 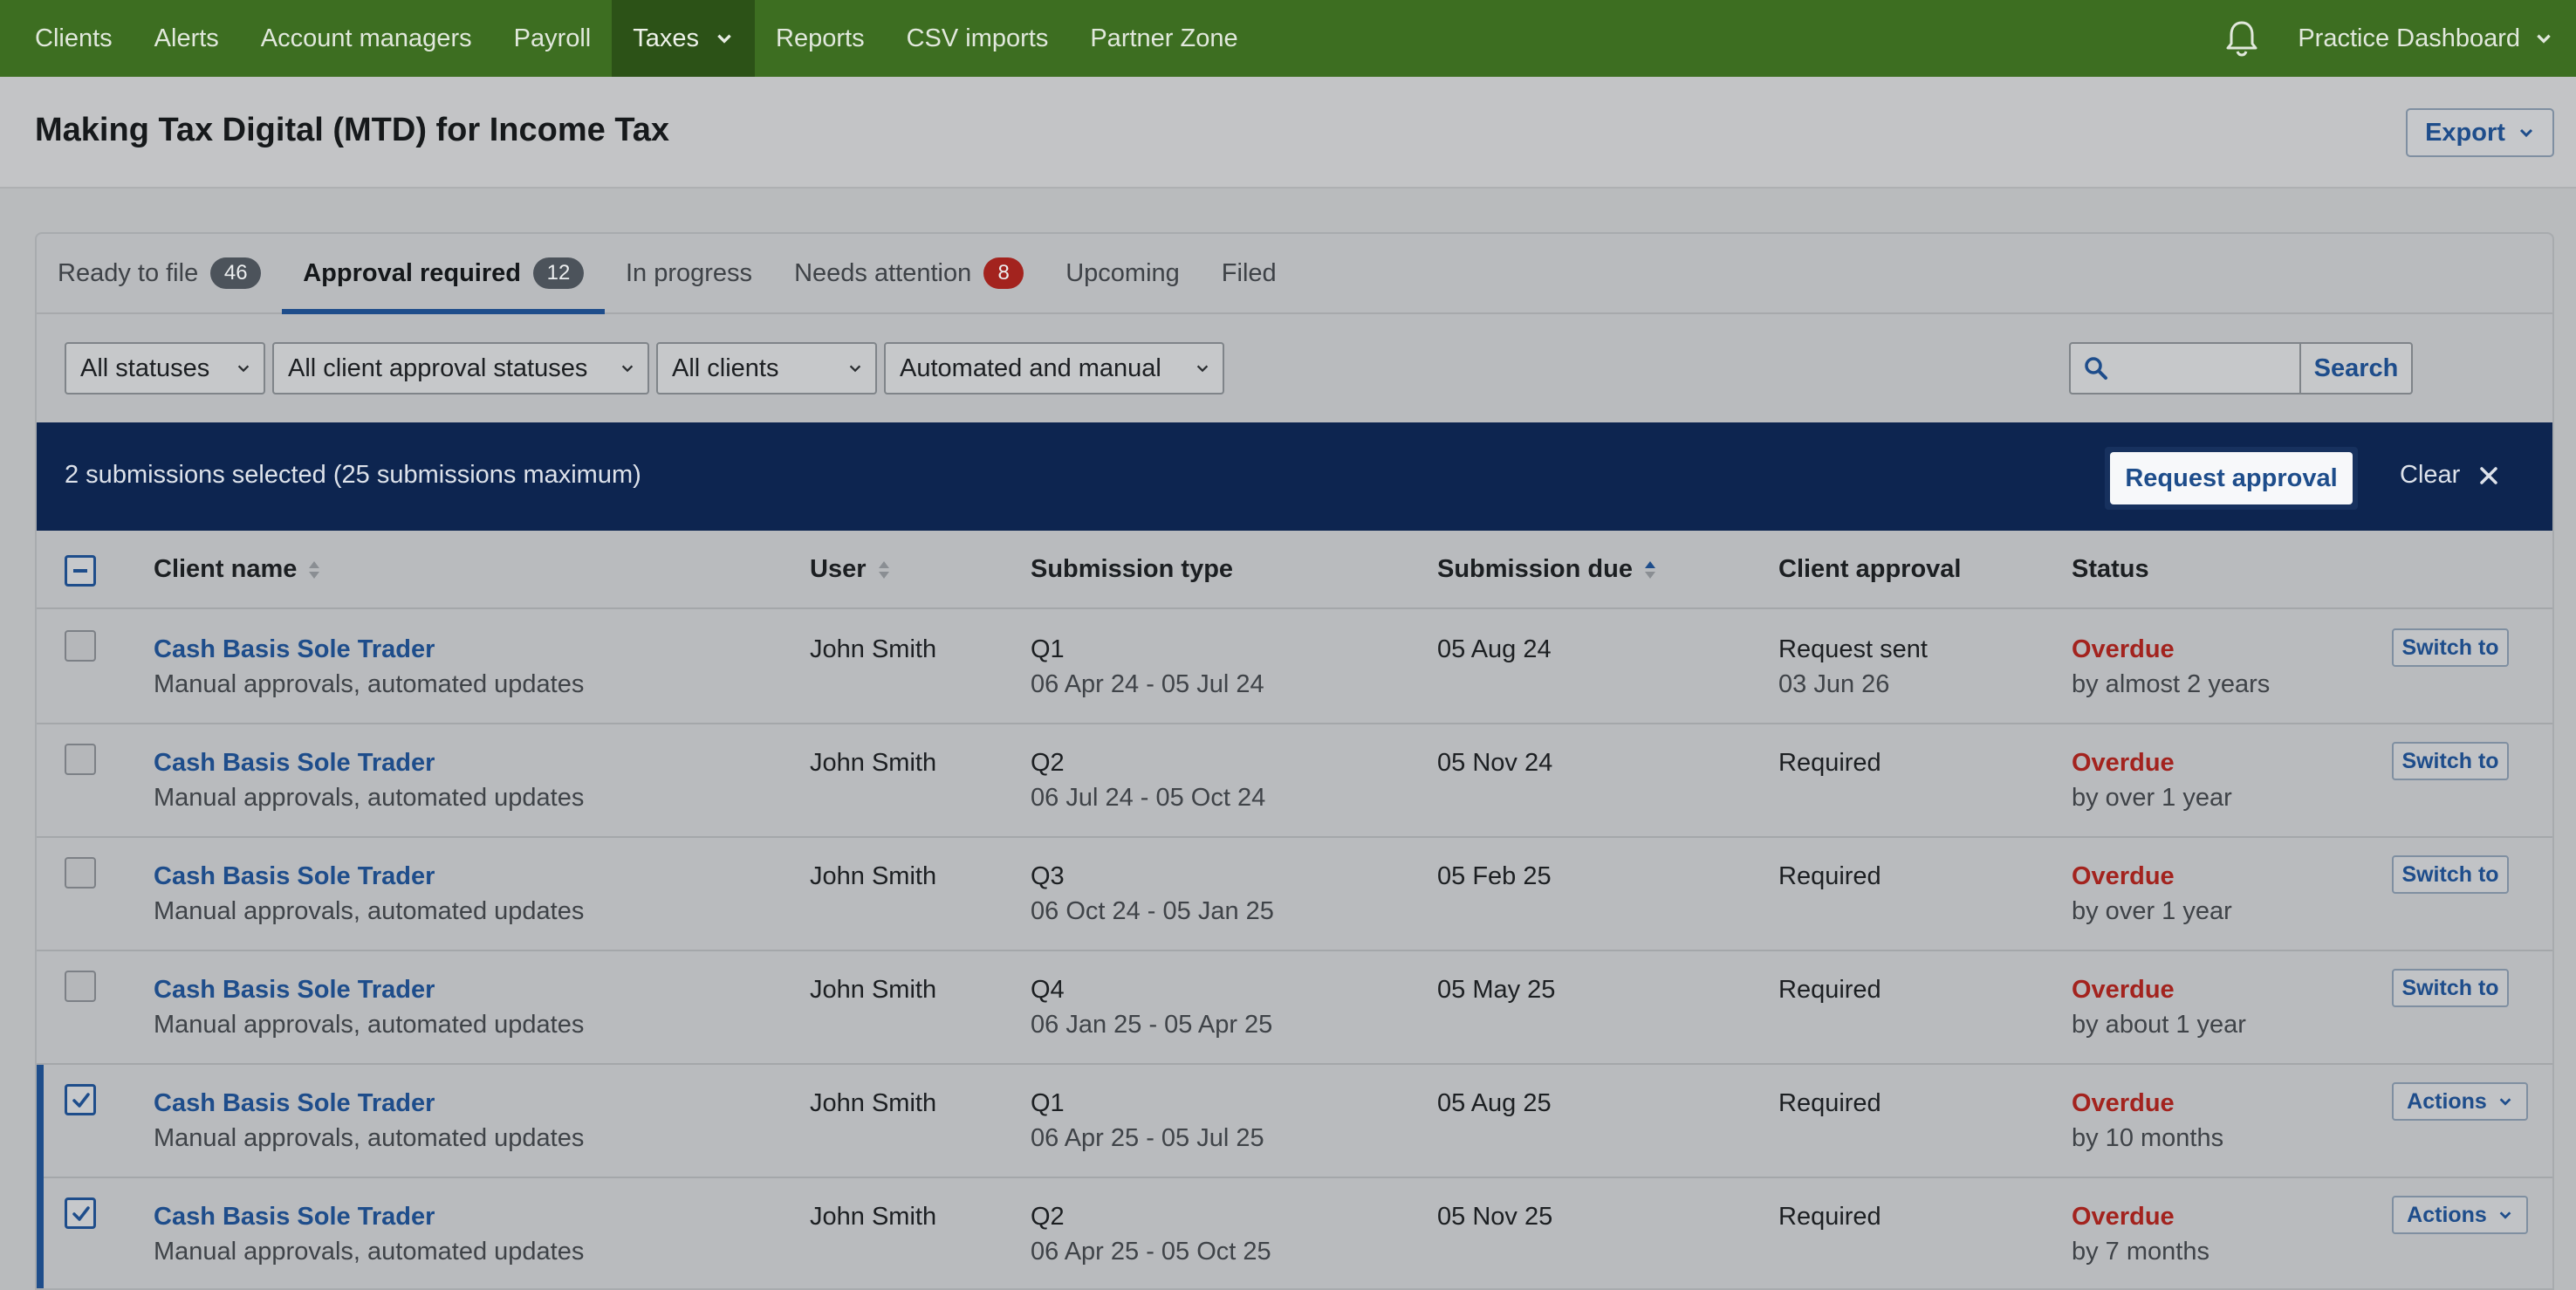 What do you see at coordinates (443, 274) in the screenshot?
I see `tab-approval-required: Approval required 12` at bounding box center [443, 274].